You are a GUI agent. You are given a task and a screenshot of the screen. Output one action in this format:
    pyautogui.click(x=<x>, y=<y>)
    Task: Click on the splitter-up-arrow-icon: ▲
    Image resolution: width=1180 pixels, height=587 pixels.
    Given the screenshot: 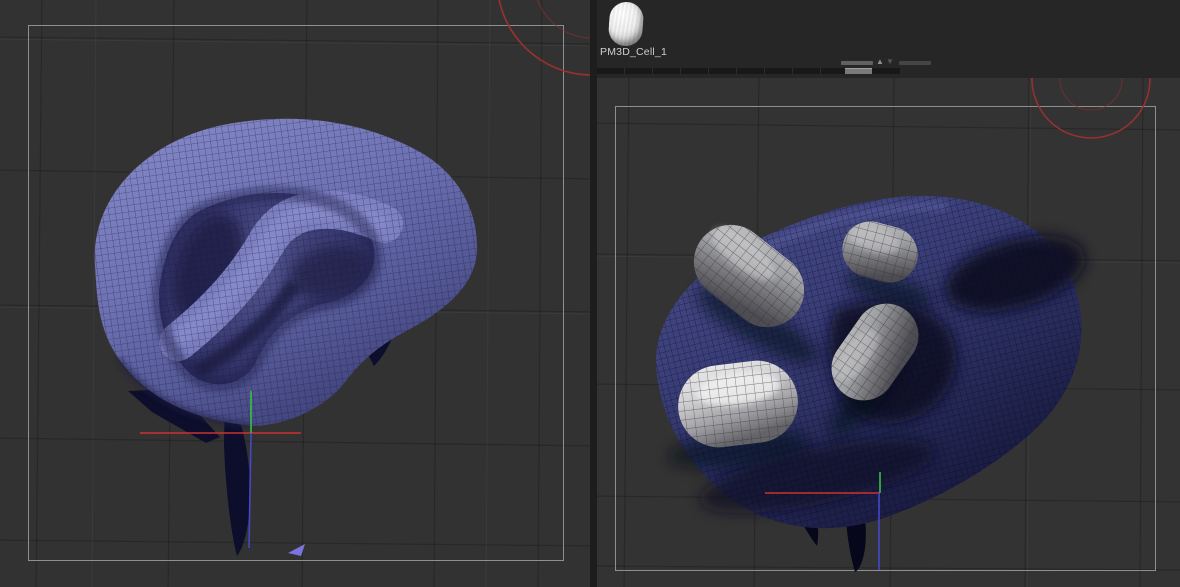 What is the action you would take?
    pyautogui.click(x=880, y=62)
    